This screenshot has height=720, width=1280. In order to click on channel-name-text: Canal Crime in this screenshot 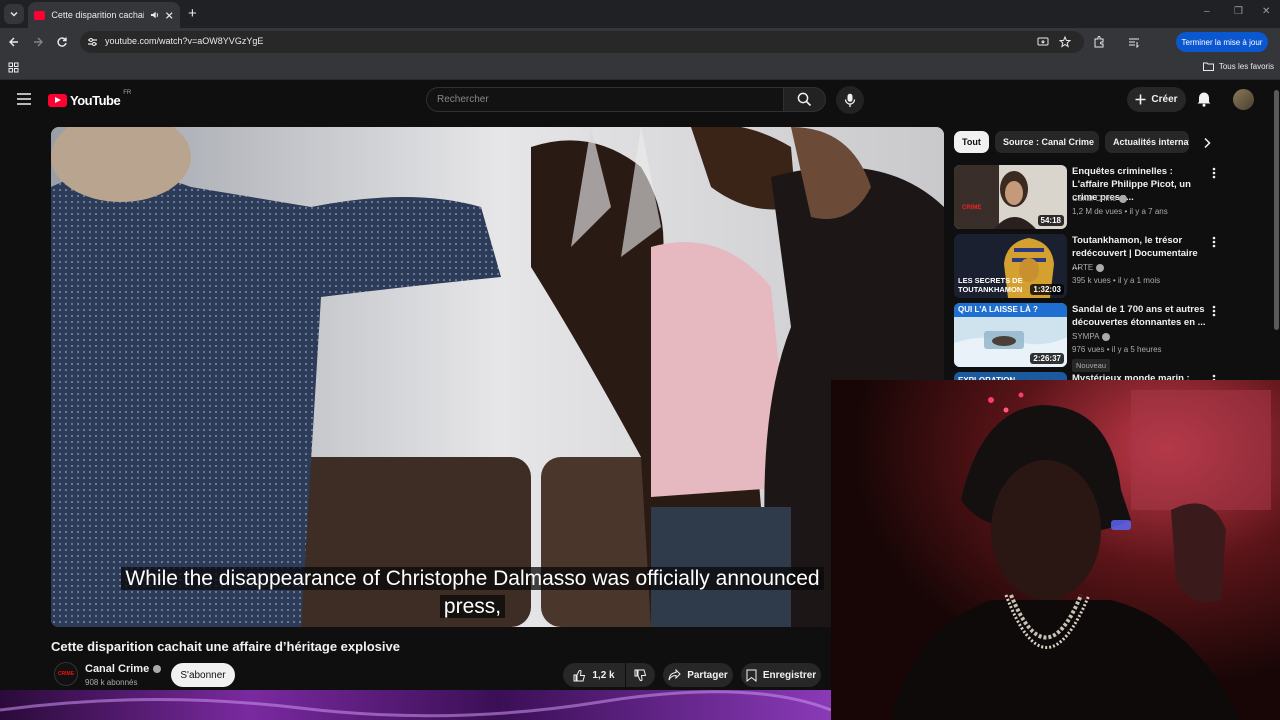, I will do `click(117, 669)`.